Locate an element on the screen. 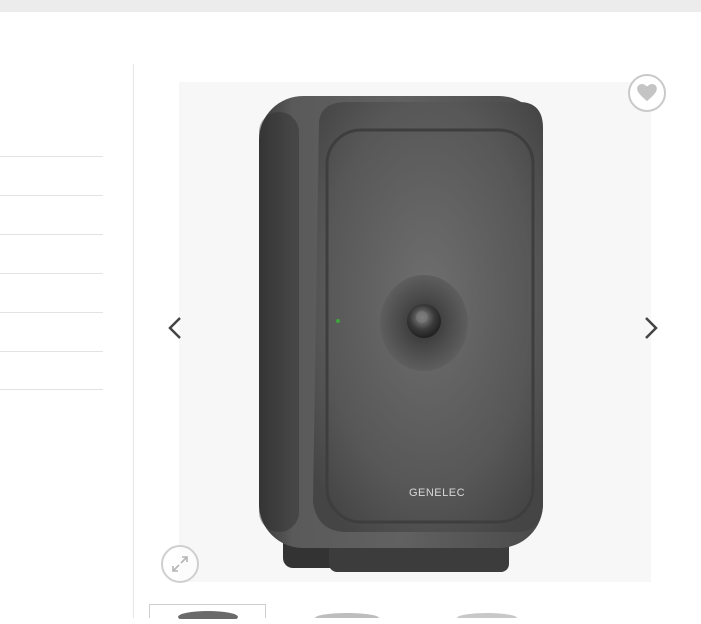  chevron-left-icon is located at coordinates (174, 328).